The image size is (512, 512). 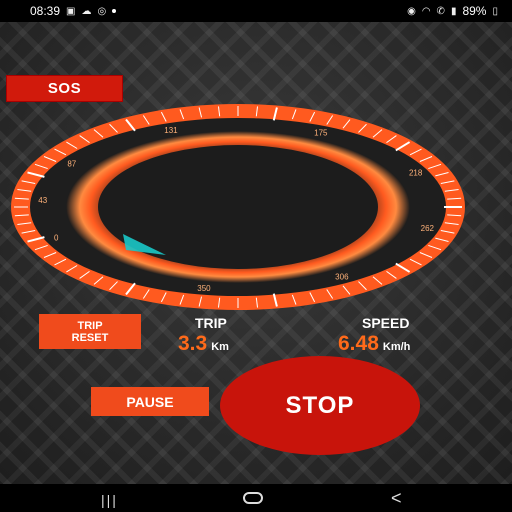 I want to click on signal-icon: ▮, so click(x=453, y=11).